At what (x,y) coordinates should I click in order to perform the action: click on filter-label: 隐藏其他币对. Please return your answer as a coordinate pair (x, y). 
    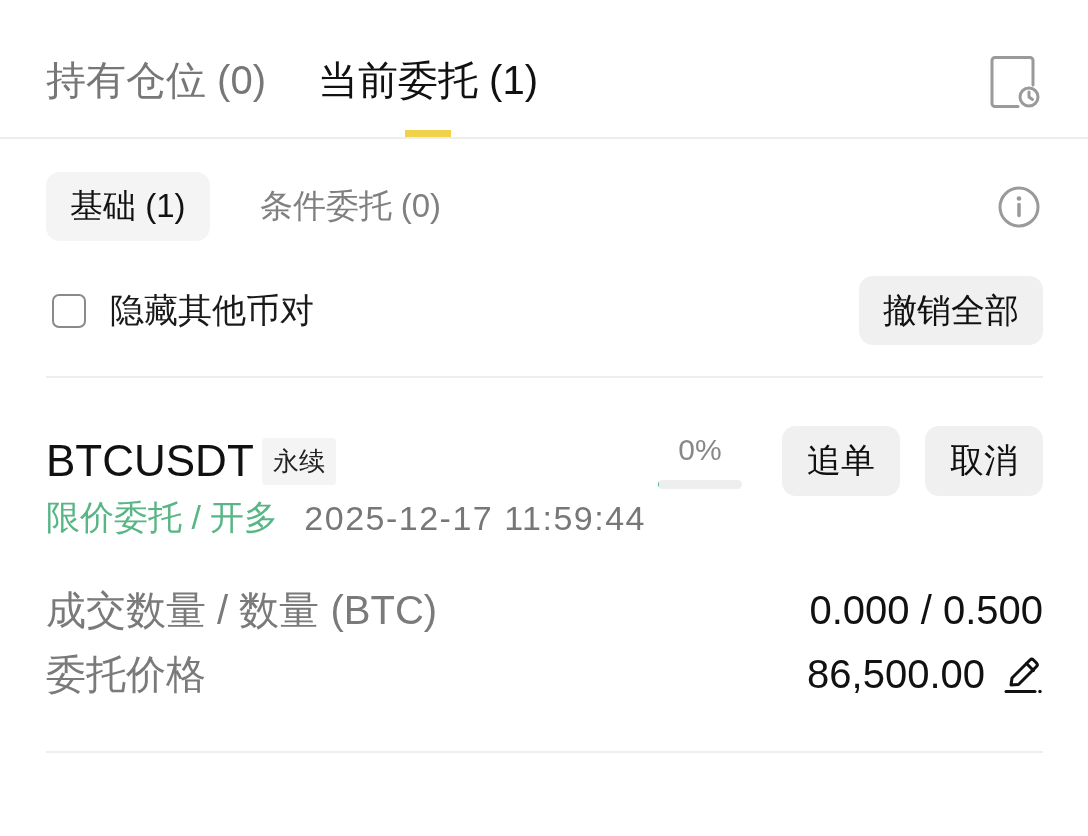
    Looking at the image, I should click on (212, 310).